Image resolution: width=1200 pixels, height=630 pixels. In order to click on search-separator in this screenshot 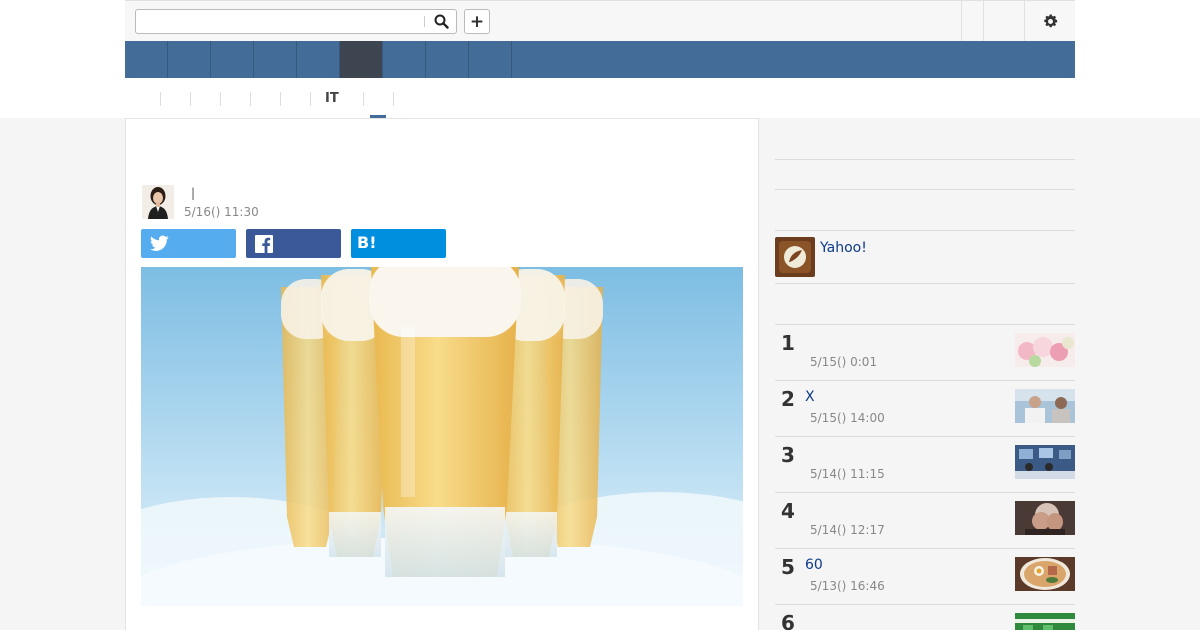, I will do `click(424, 21)`.